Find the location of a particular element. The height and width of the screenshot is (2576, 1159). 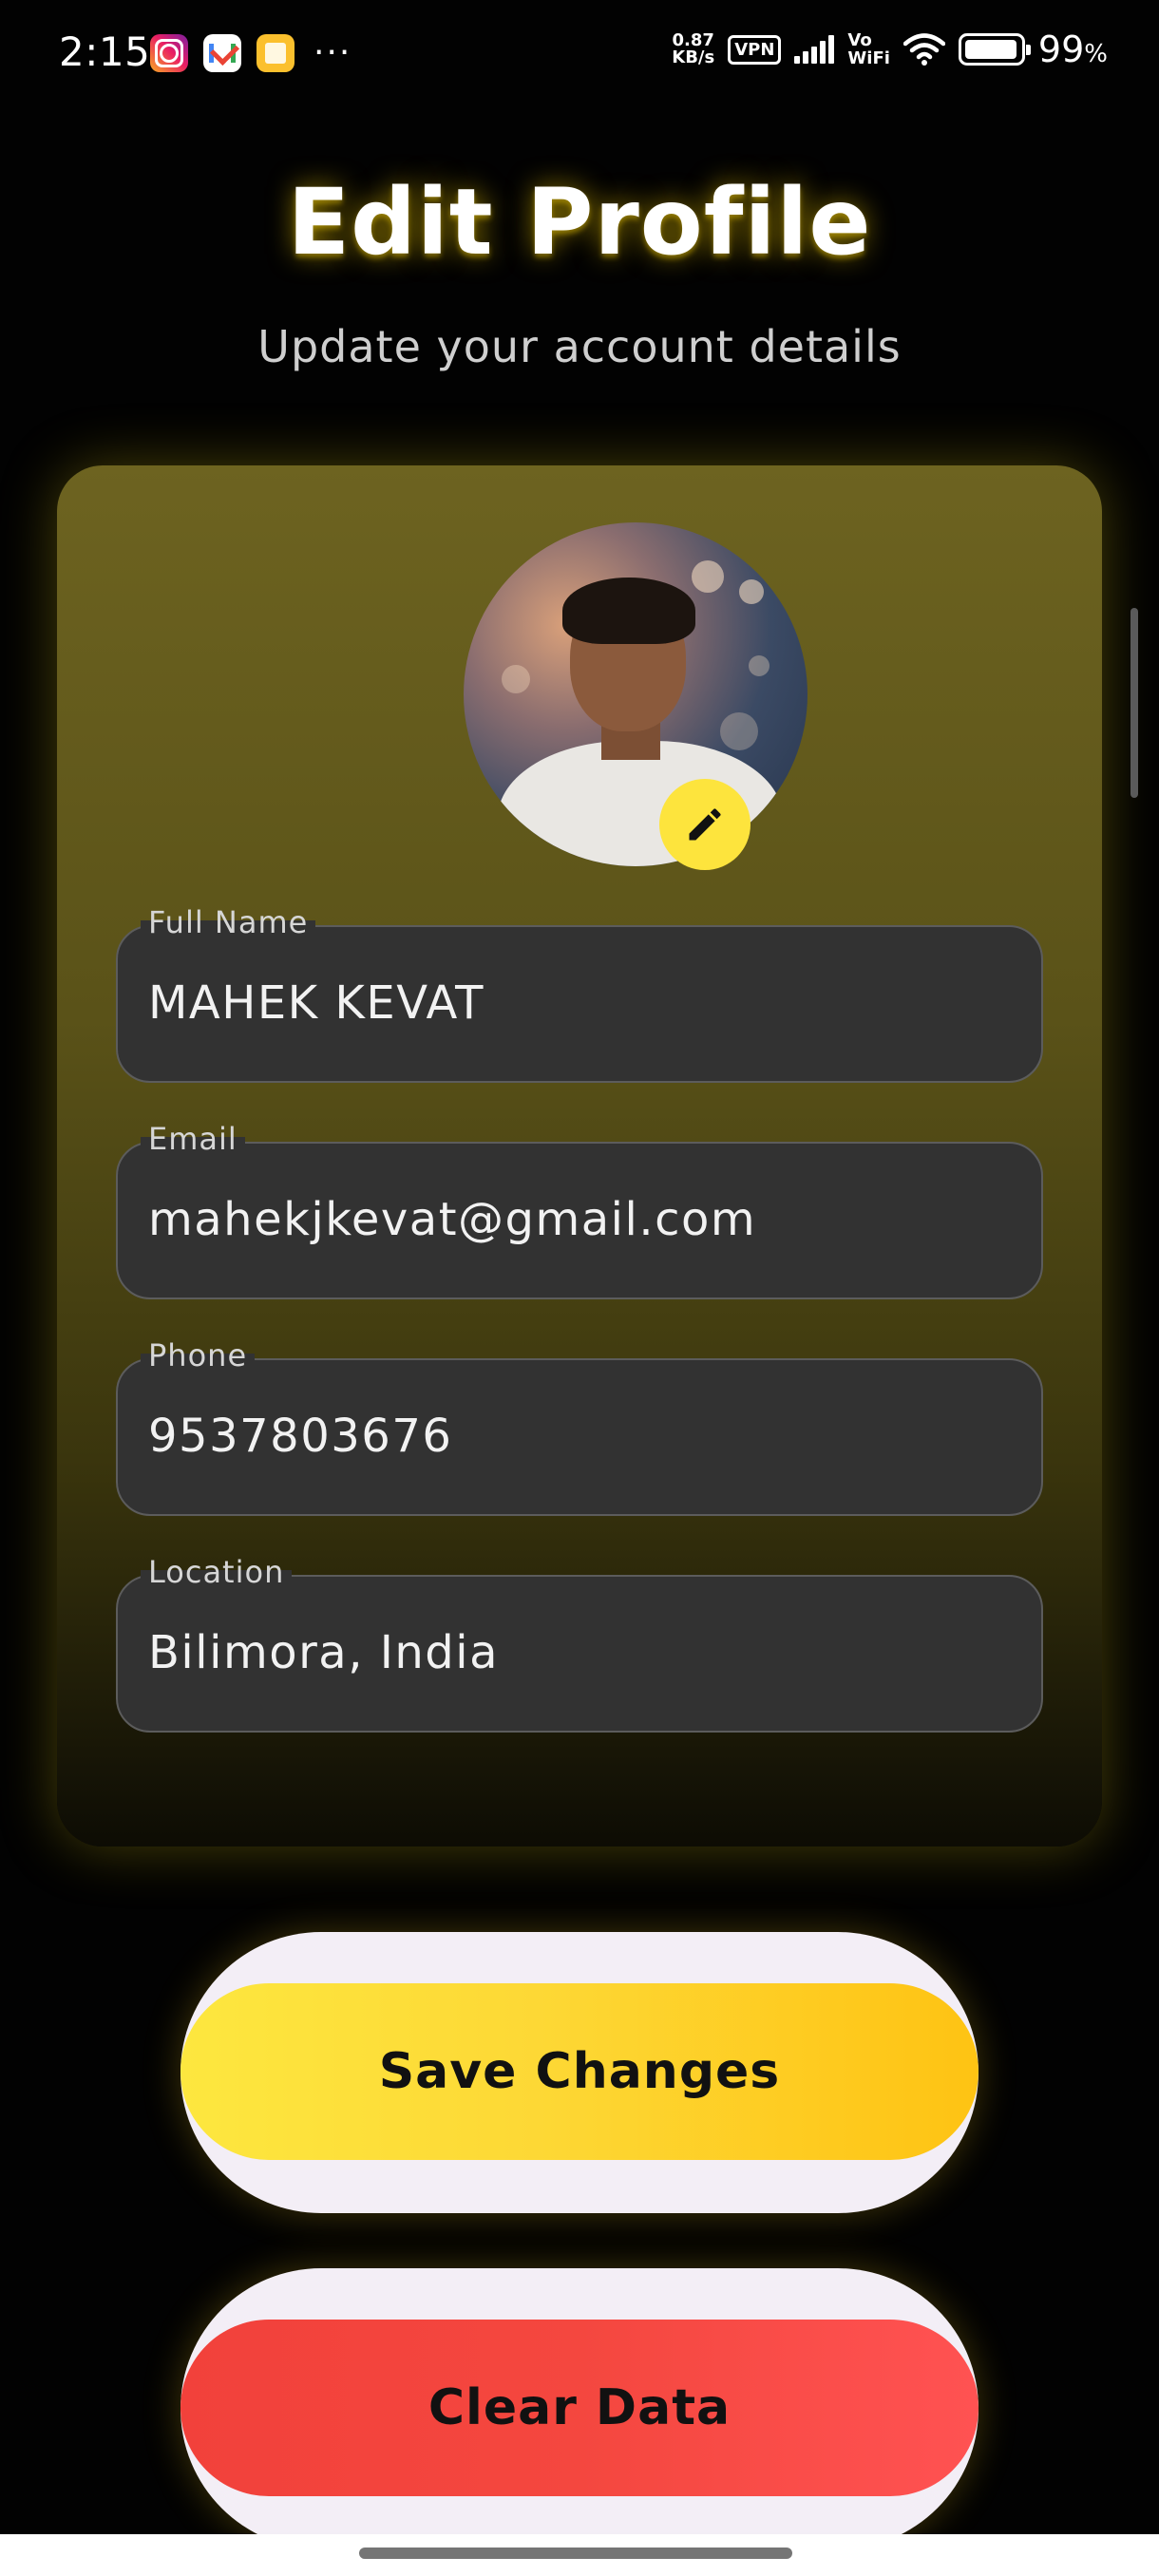

phone-label: Phone is located at coordinates (198, 1355).